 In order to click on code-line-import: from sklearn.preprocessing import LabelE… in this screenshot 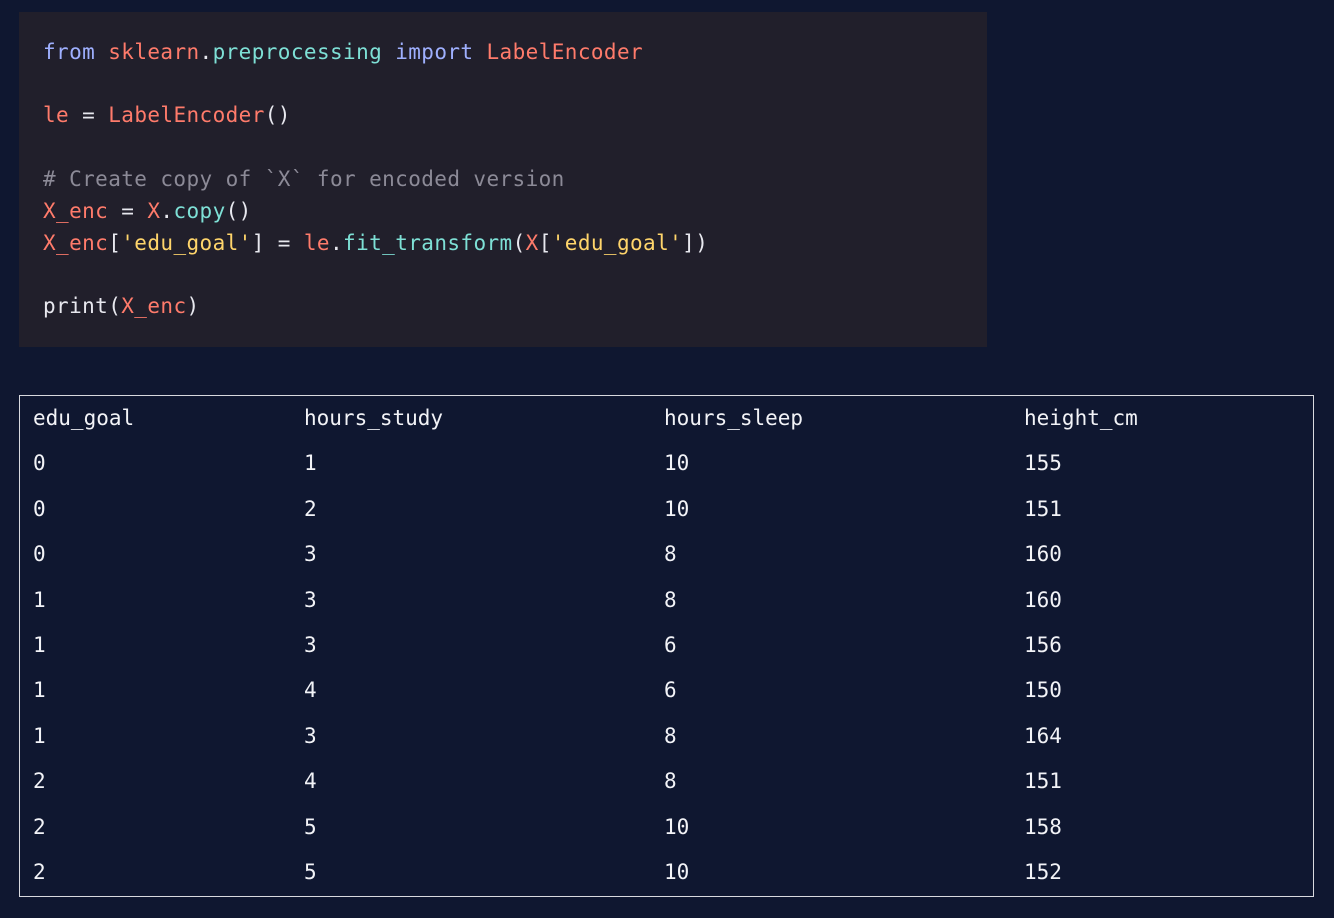, I will do `click(343, 52)`.